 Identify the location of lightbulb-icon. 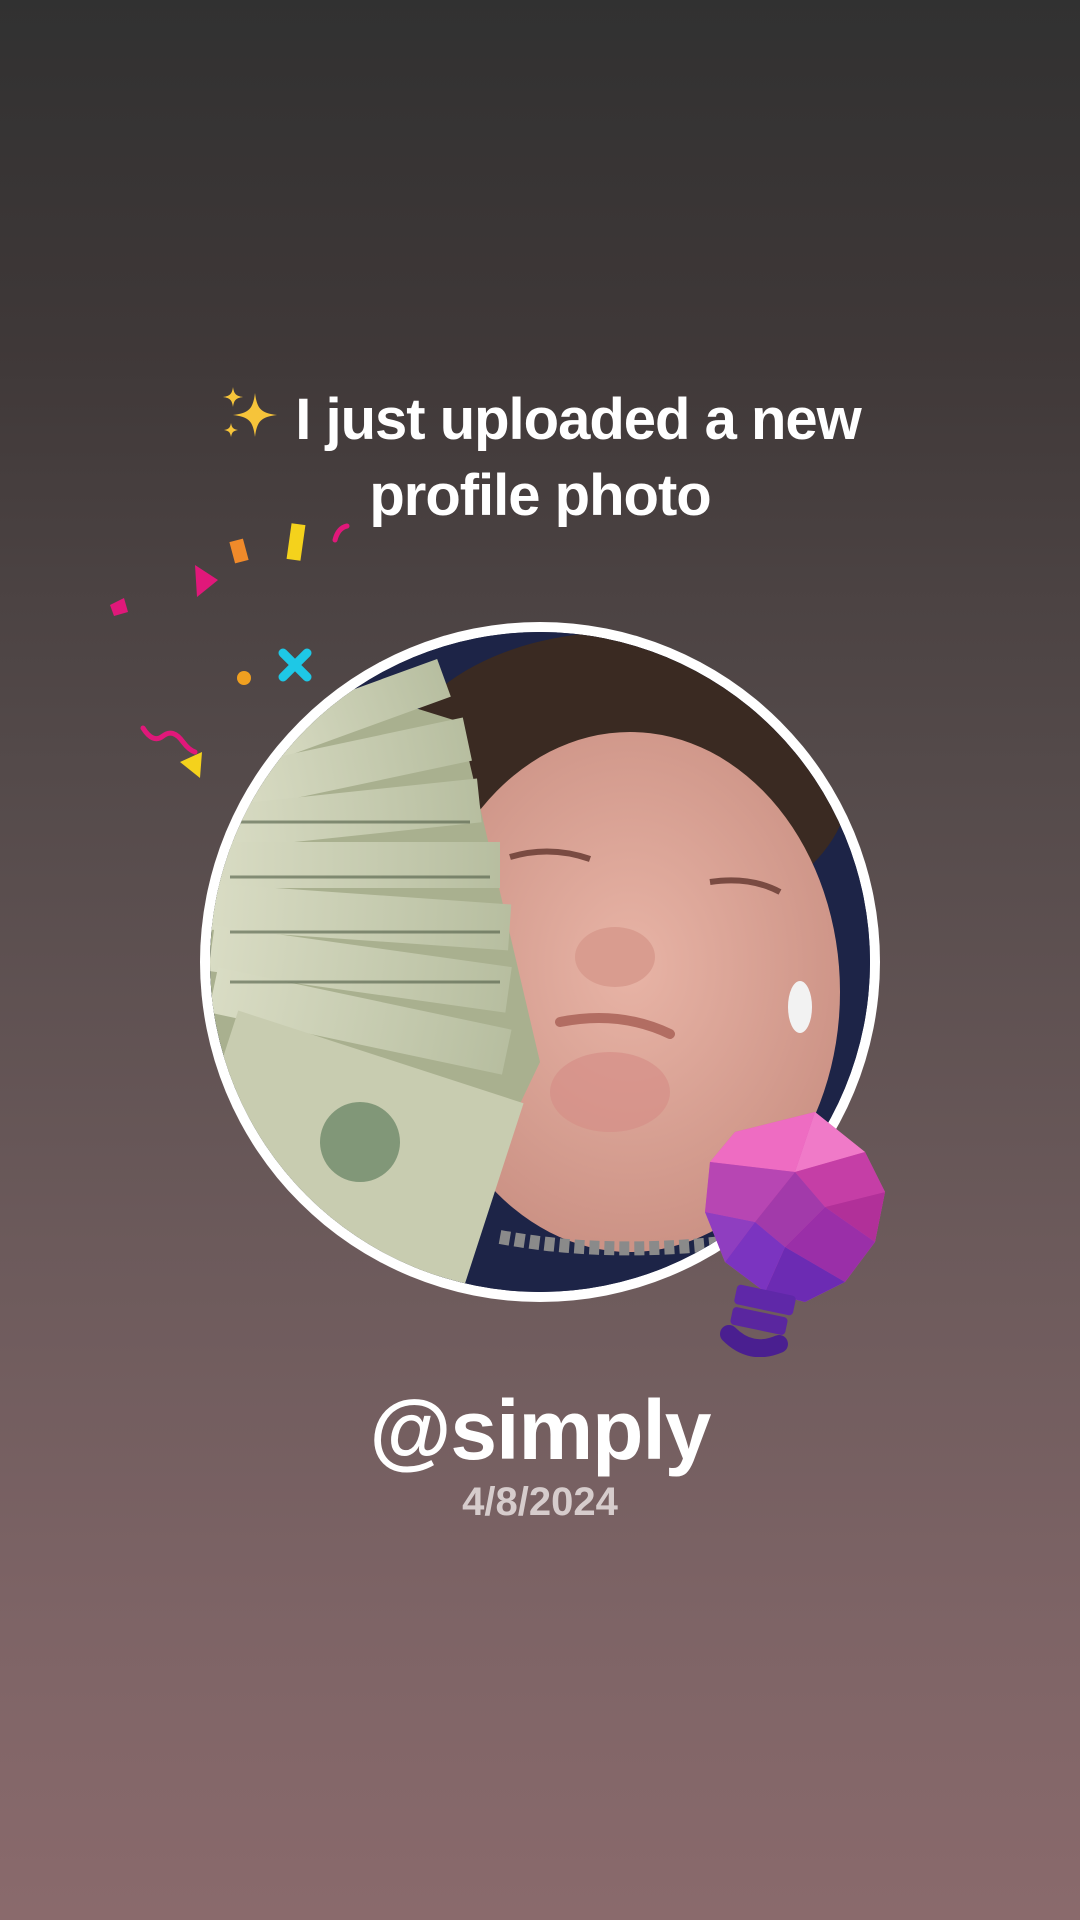
(795, 1234).